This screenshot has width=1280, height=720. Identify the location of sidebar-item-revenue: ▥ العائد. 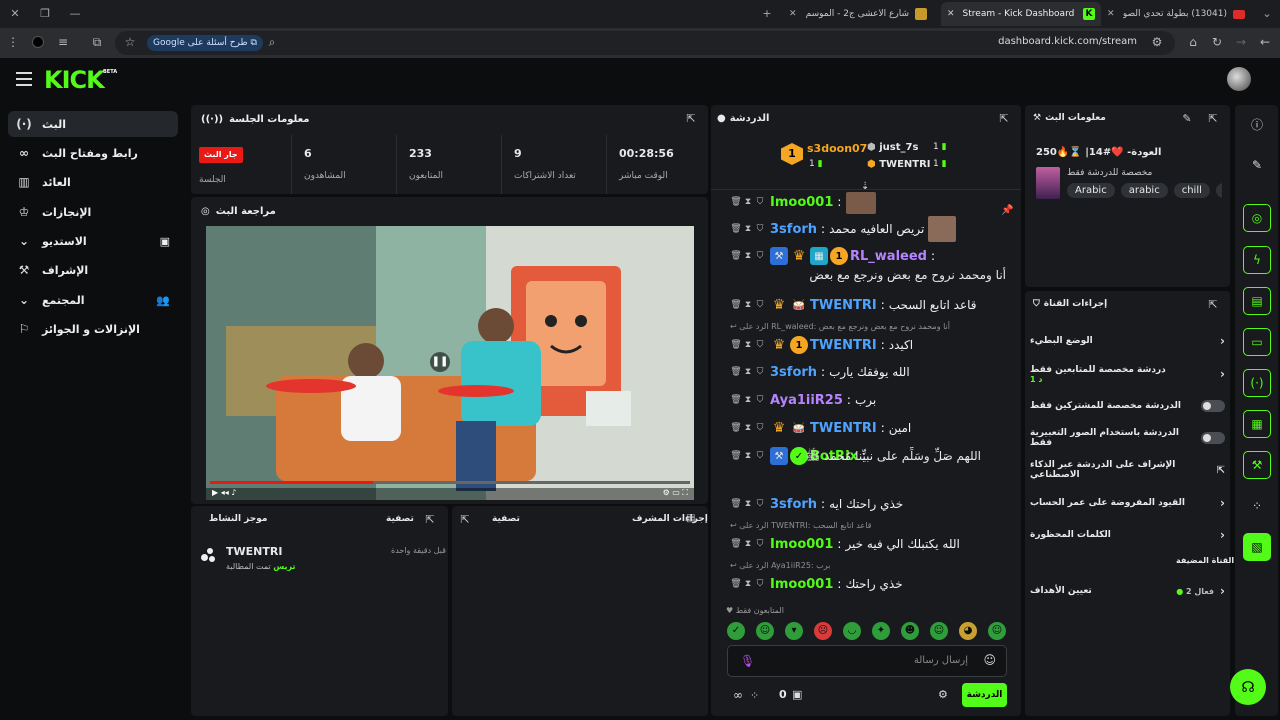
(93, 182).